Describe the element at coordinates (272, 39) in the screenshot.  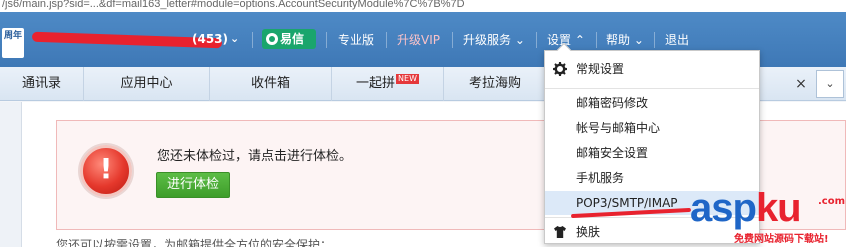
I see `yixin-icon` at that location.